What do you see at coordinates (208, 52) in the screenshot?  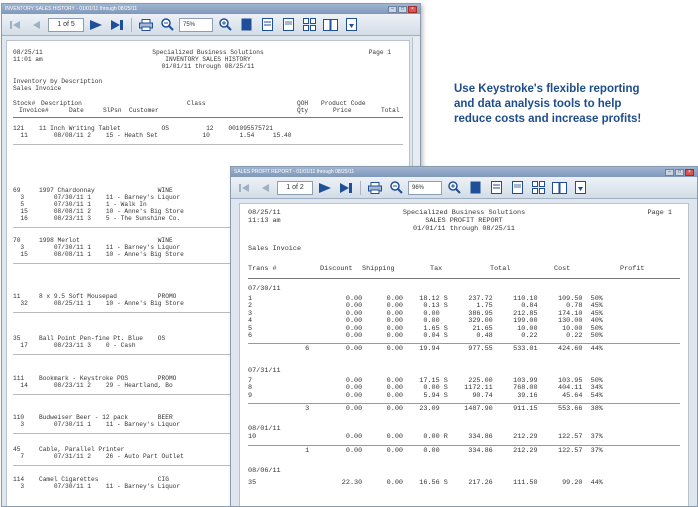 I see `company-name: Specialized Business Solutions` at bounding box center [208, 52].